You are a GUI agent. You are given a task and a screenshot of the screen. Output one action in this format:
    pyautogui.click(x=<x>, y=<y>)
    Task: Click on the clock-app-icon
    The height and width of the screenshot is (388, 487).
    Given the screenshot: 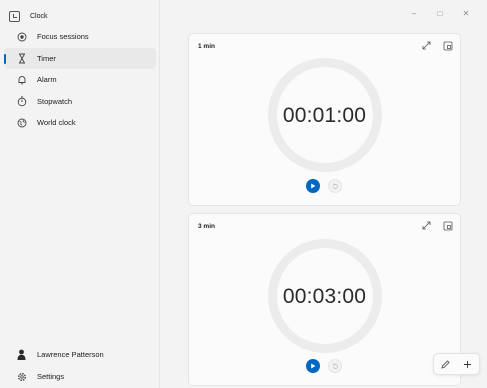 What is the action you would take?
    pyautogui.click(x=14, y=16)
    